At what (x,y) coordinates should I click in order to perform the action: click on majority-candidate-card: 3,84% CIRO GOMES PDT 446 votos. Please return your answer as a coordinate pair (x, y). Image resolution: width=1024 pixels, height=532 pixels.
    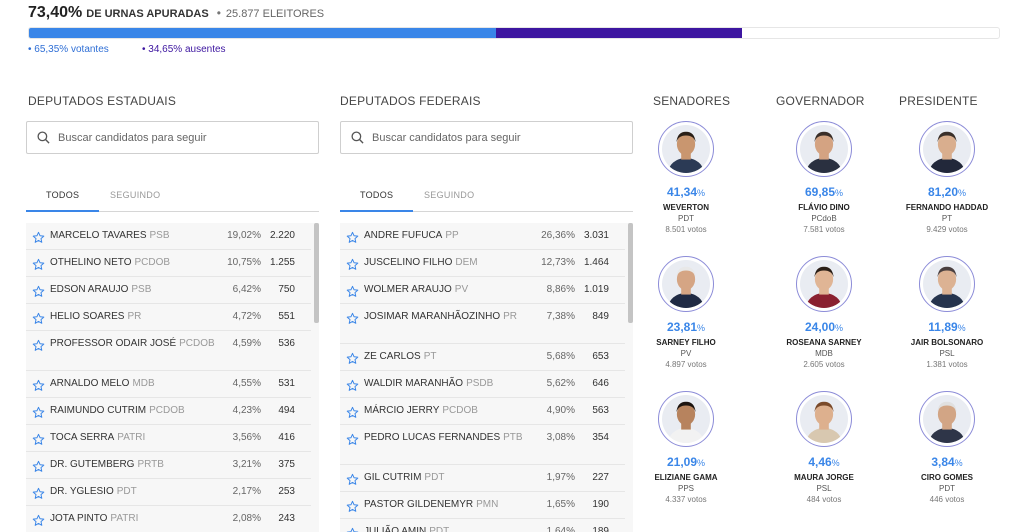
    Looking at the image, I should click on (947, 447).